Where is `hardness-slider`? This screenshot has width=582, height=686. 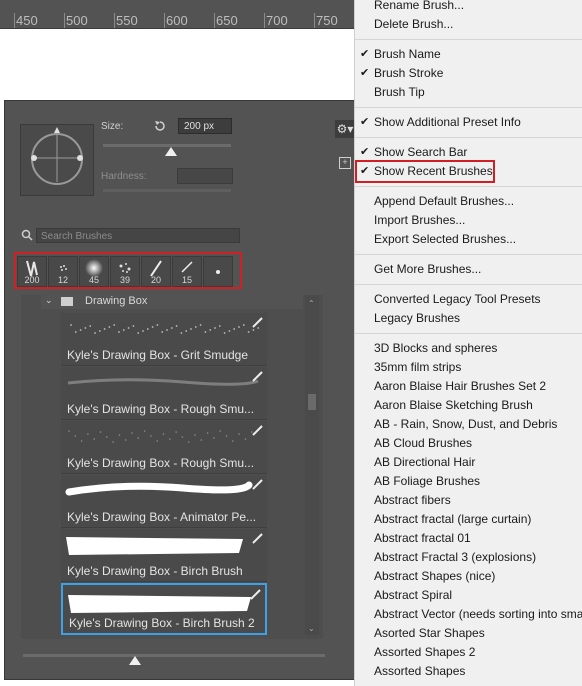 hardness-slider is located at coordinates (167, 190).